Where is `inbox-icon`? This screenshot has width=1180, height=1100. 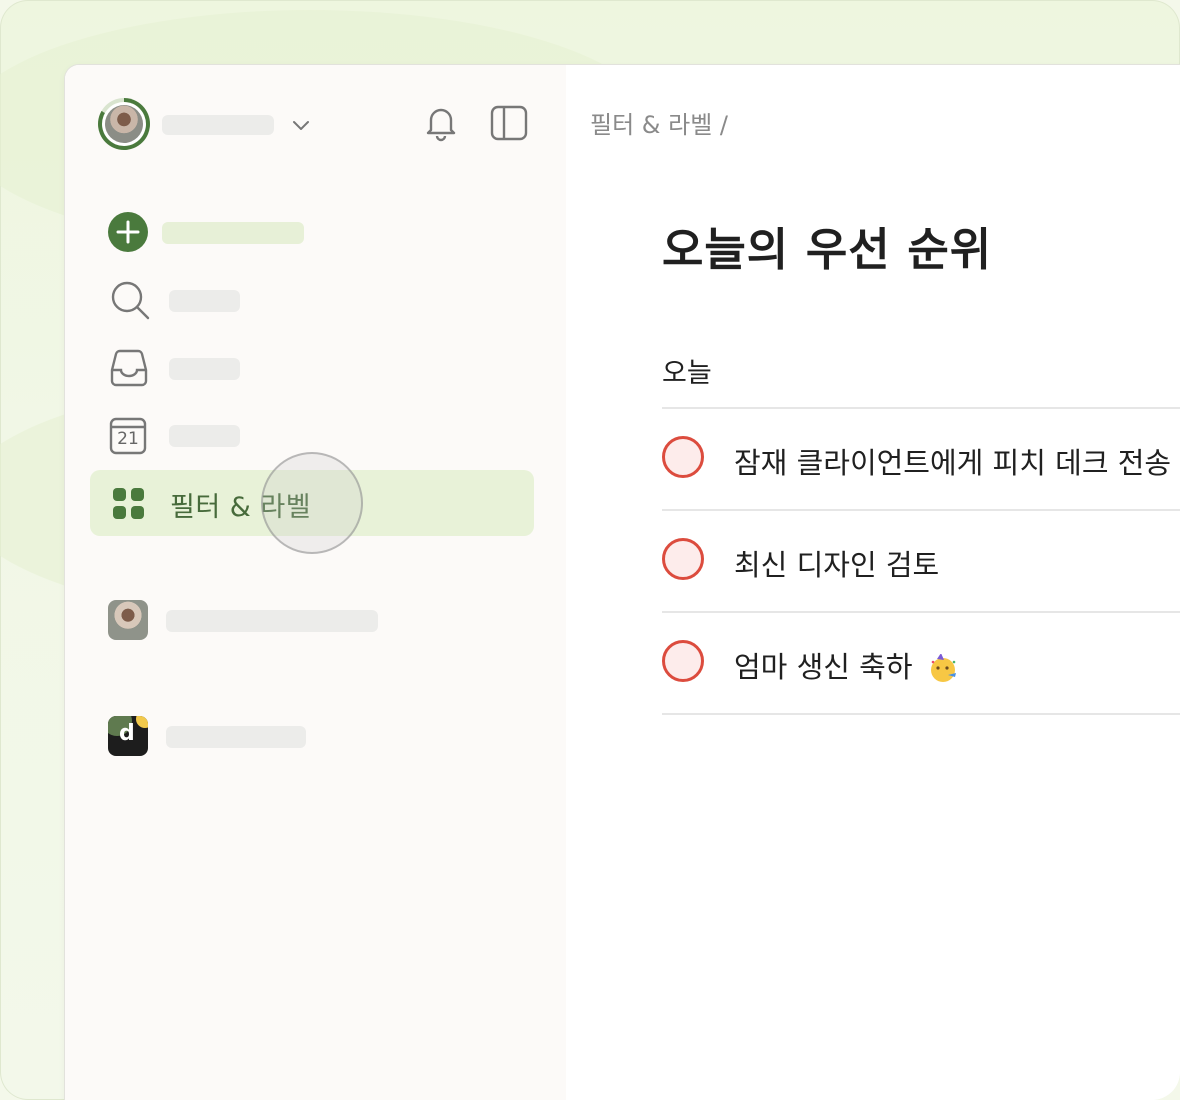
inbox-icon is located at coordinates (129, 368).